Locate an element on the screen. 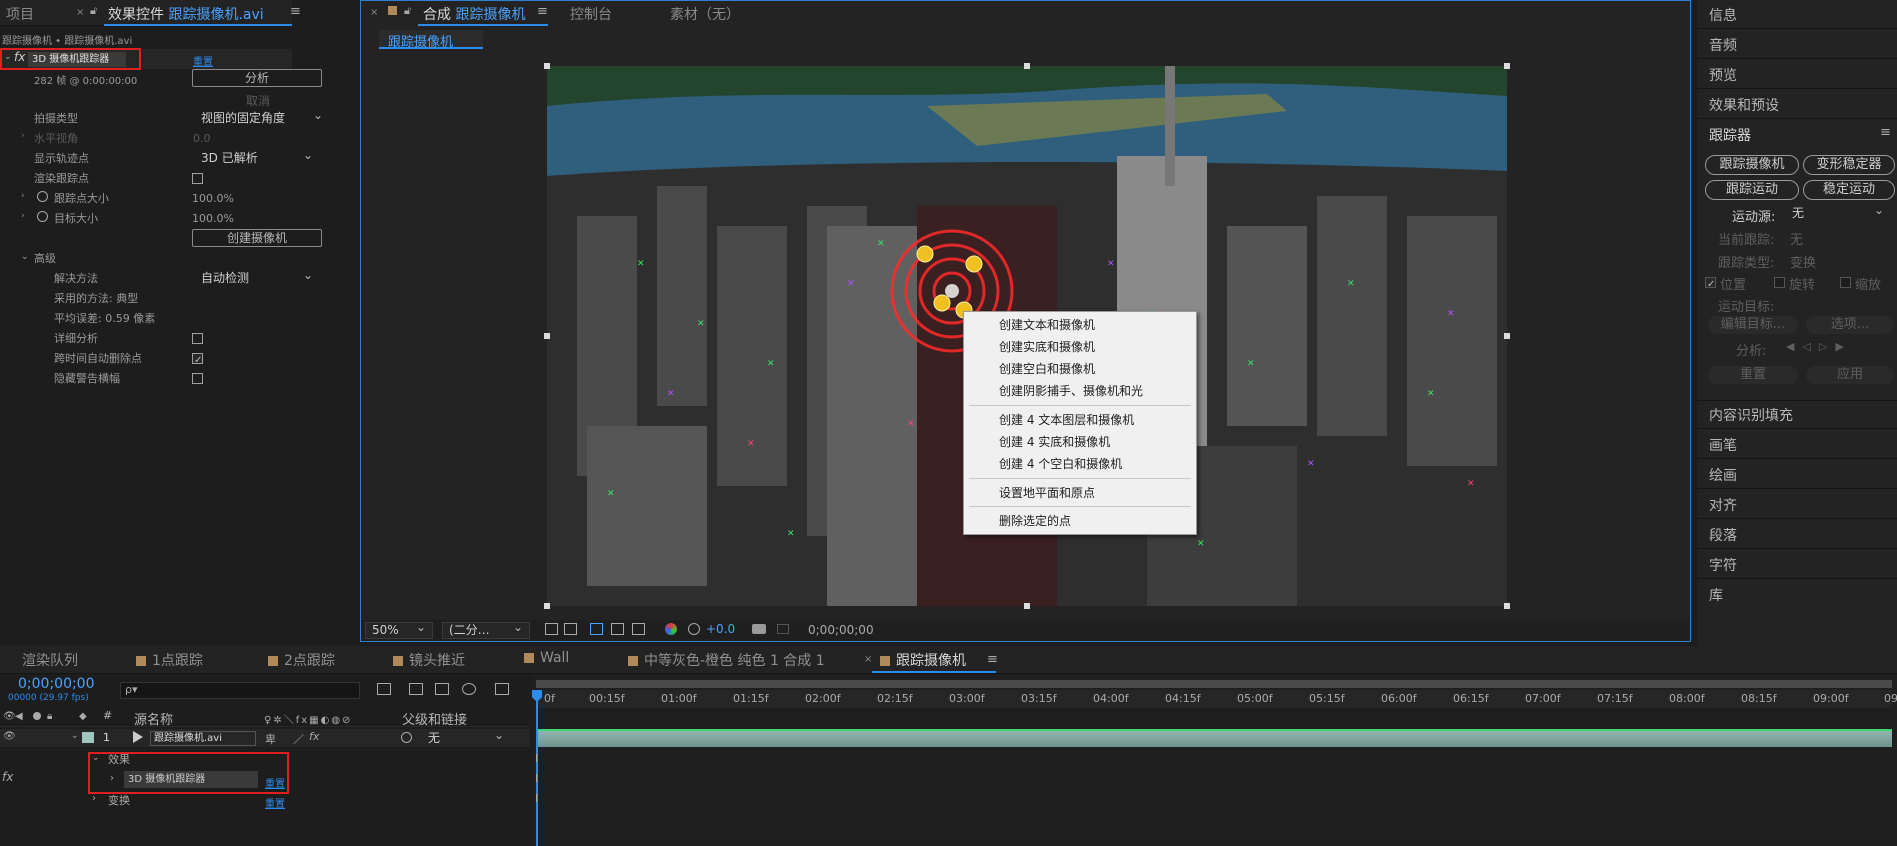  work-area-bar is located at coordinates (1214, 684).